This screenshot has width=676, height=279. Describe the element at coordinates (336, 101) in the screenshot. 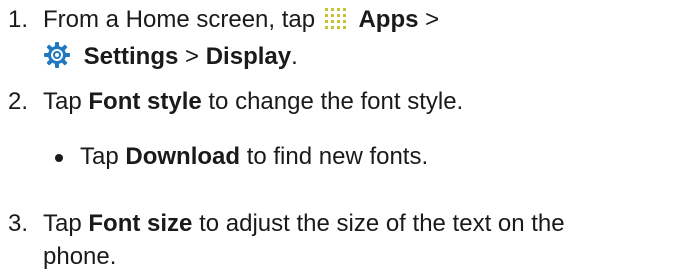

I see `step-text: to change the font style.` at that location.